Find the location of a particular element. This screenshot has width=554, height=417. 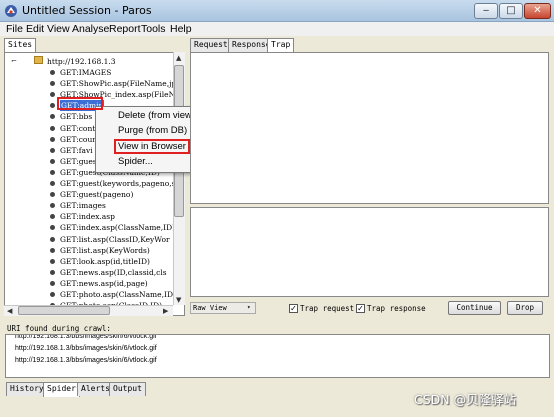

menu-report: Report is located at coordinates (125, 29).